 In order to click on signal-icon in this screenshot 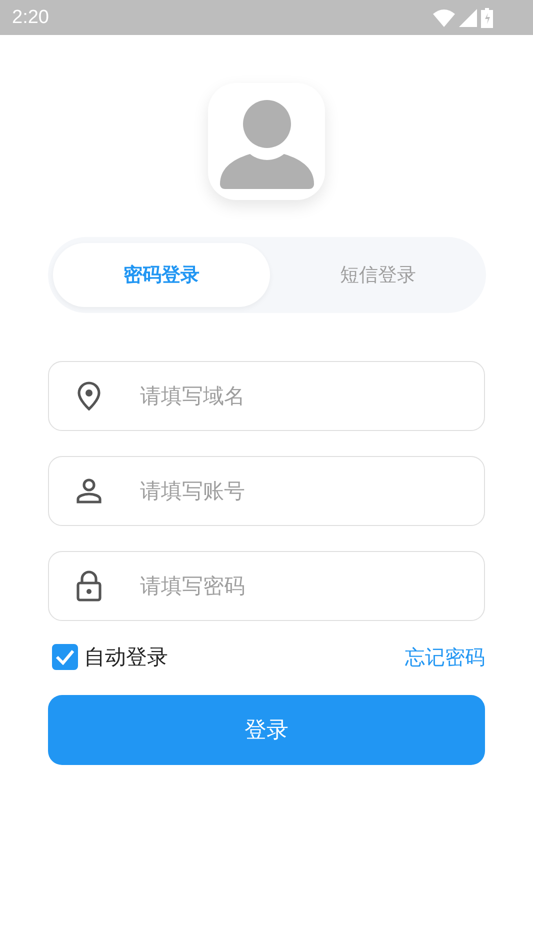, I will do `click(468, 17)`.